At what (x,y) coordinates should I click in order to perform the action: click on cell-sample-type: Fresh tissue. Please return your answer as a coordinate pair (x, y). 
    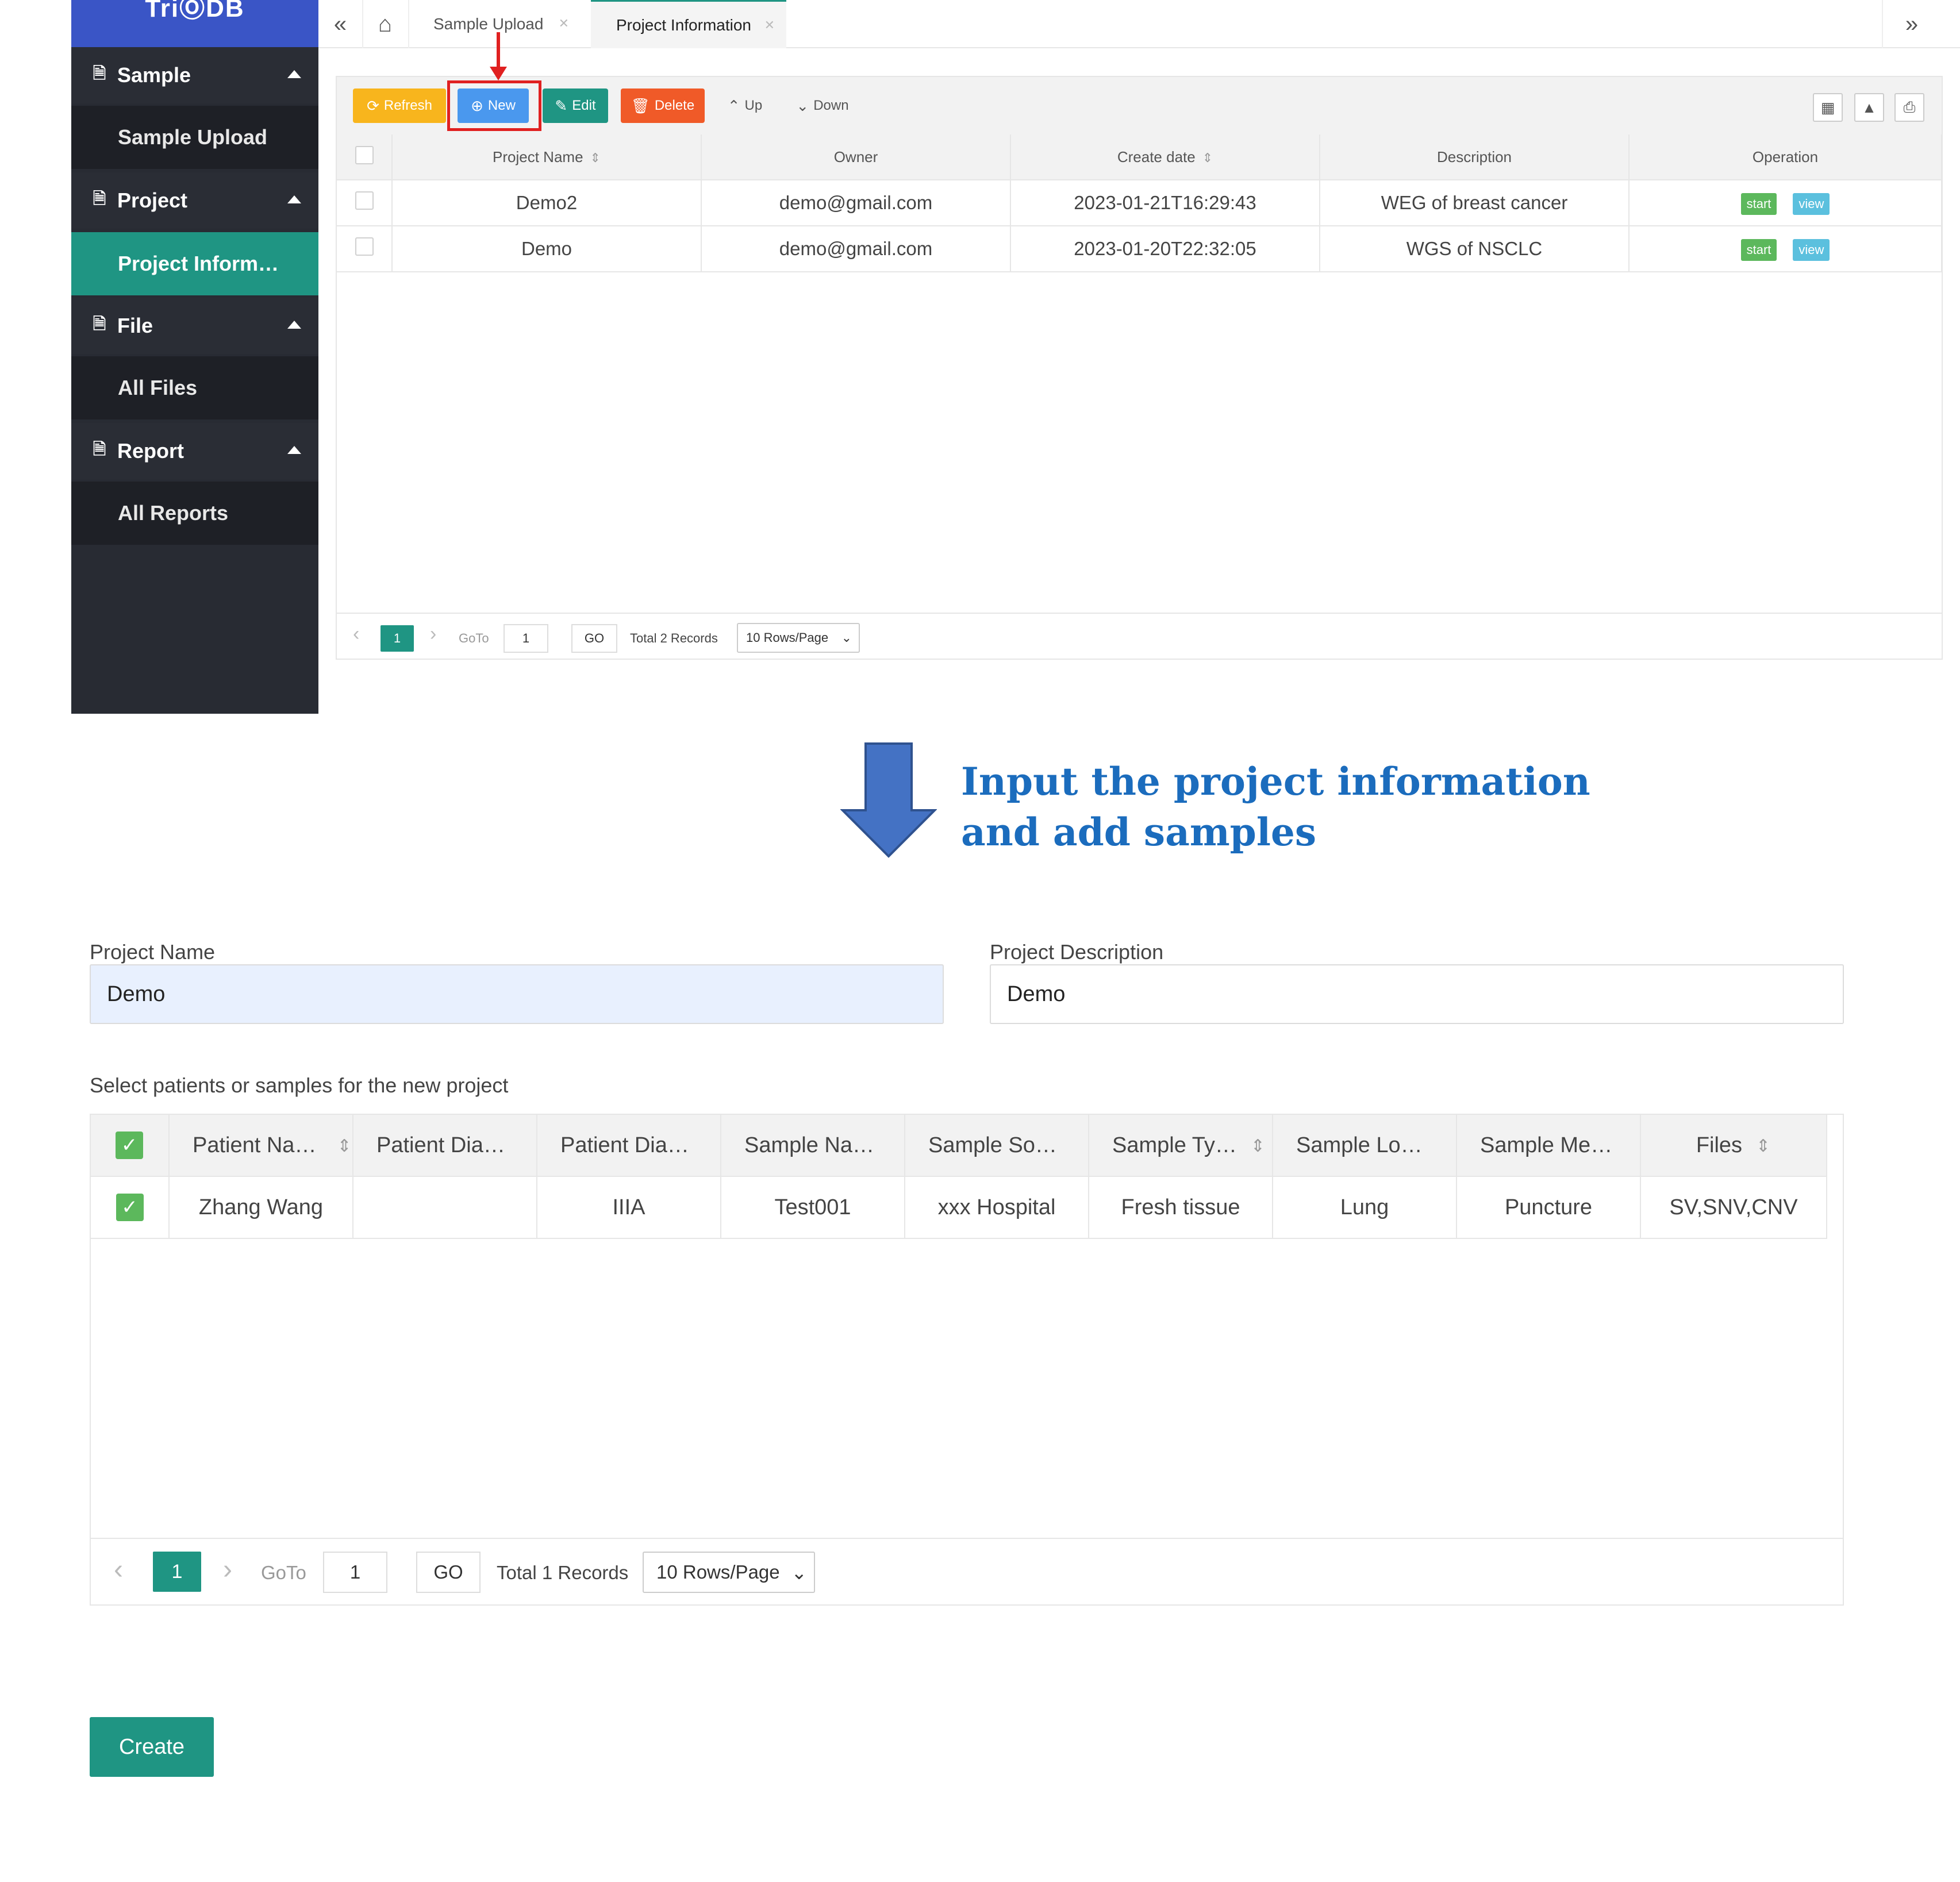
    Looking at the image, I should click on (1181, 1207).